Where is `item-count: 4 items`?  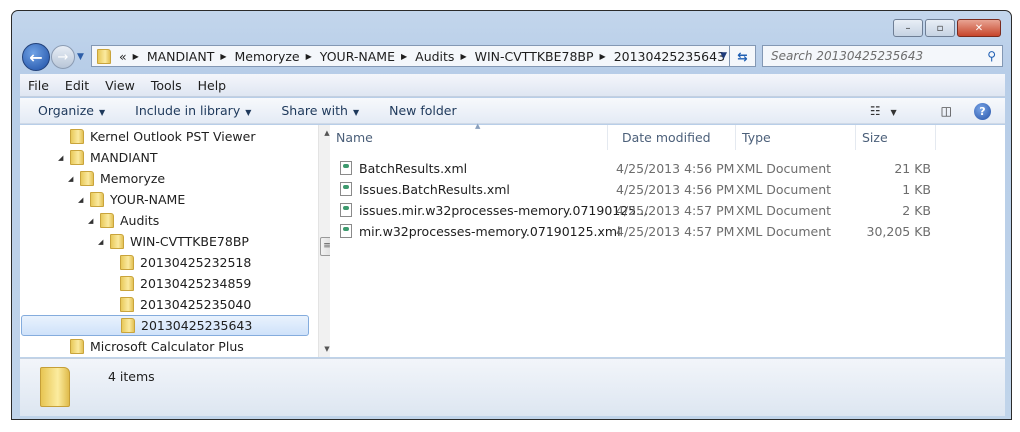
item-count: 4 items is located at coordinates (131, 376).